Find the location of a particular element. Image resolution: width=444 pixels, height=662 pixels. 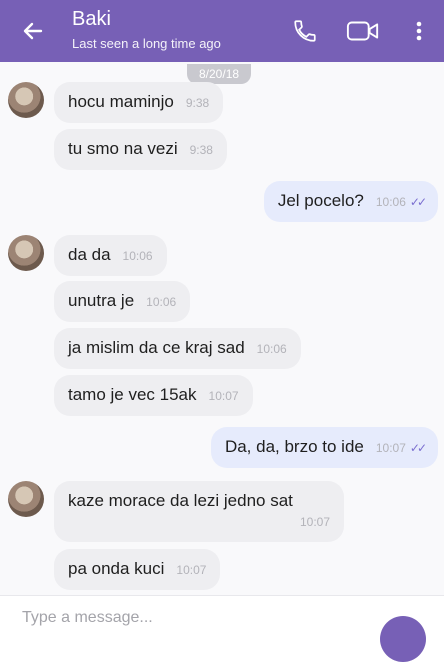

message-bubble: tu smo na vezi 9:38 is located at coordinates (140, 149).